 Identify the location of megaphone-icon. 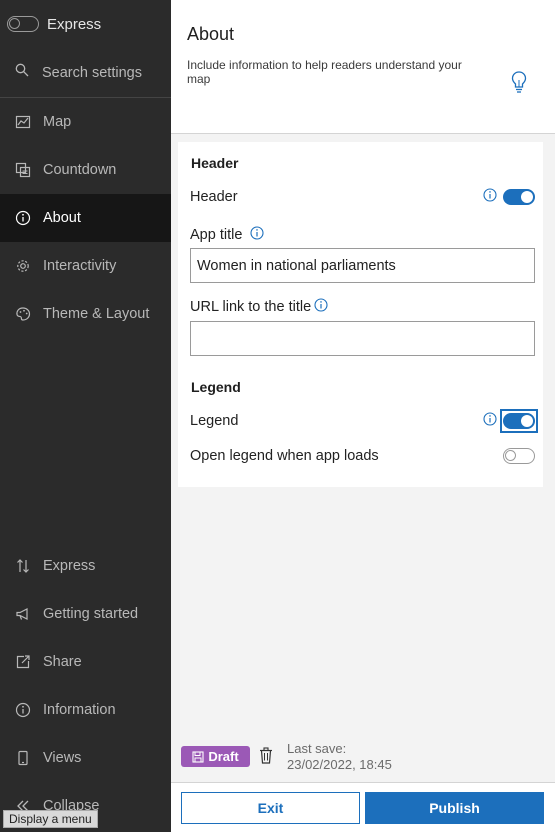
(23, 614).